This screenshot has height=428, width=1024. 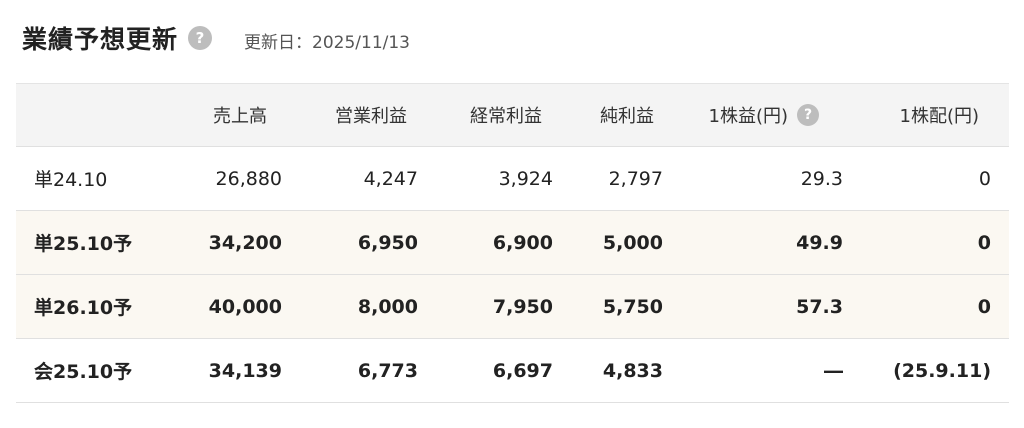 I want to click on eps-cell: 29.3, so click(x=821, y=178).